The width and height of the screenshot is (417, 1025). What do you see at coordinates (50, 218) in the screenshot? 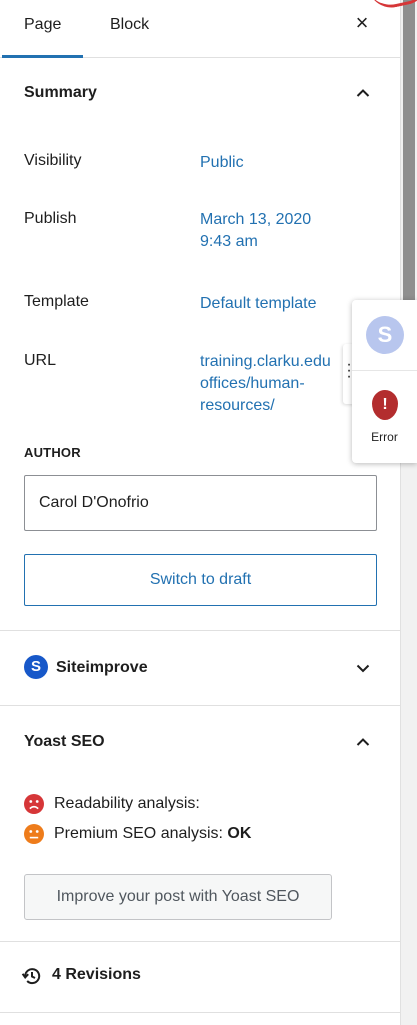
I see `publish-label: Publish` at bounding box center [50, 218].